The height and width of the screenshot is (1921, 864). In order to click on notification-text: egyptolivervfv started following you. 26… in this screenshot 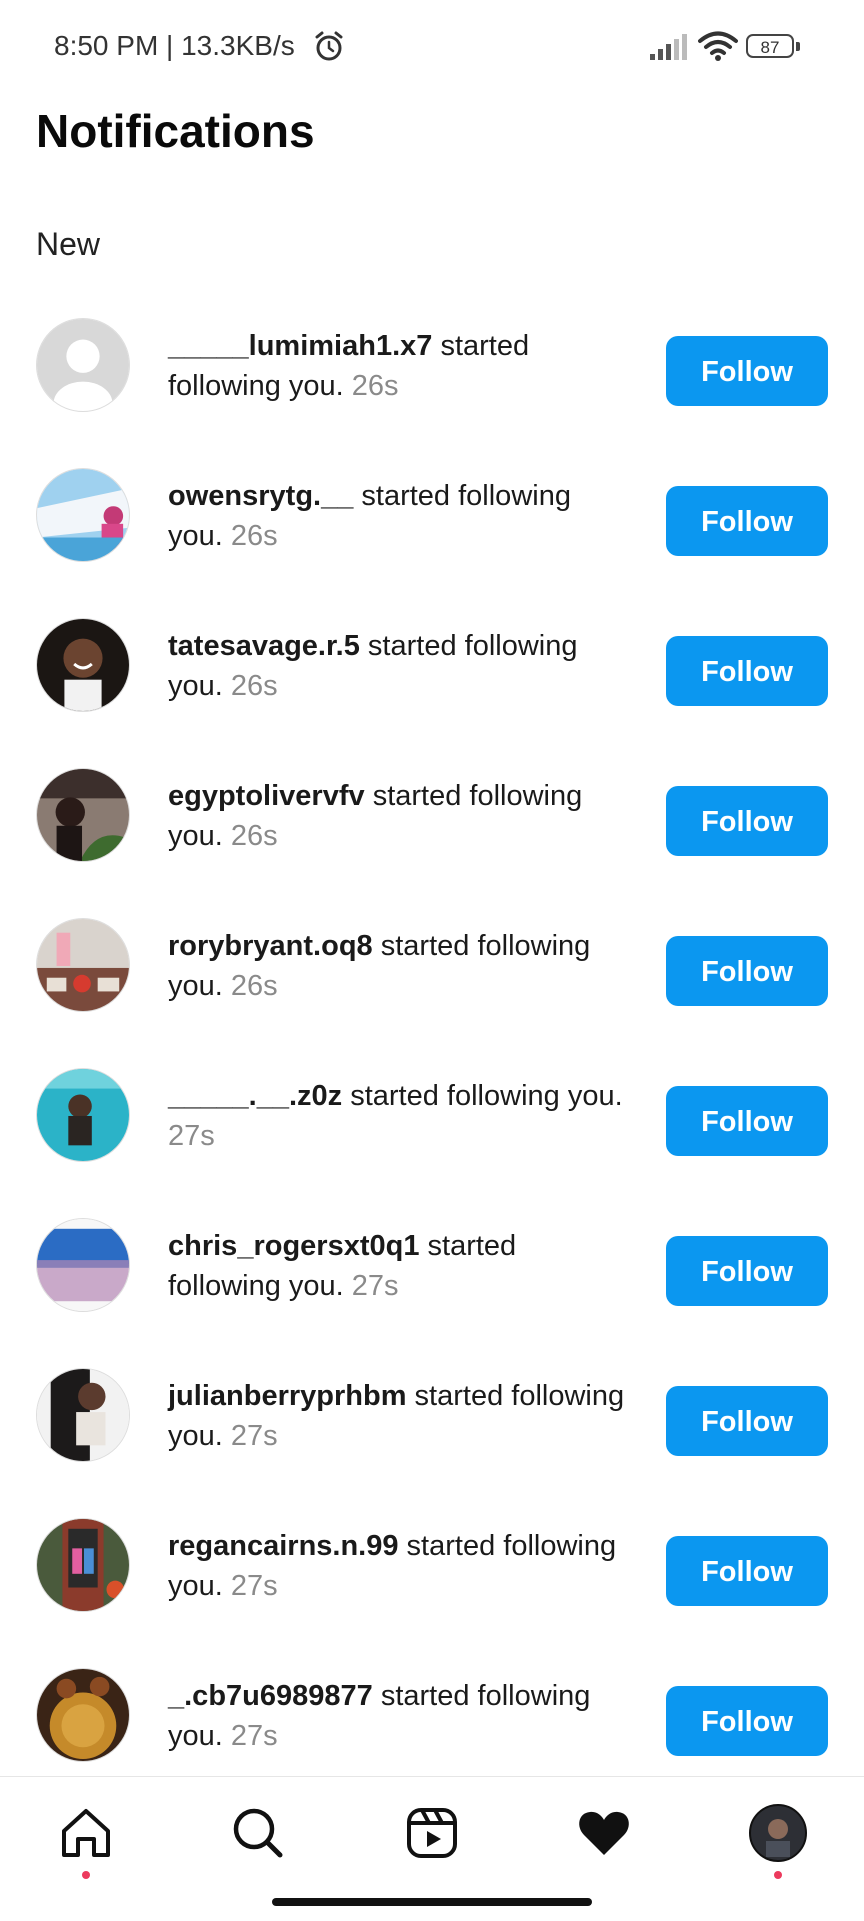, I will do `click(398, 816)`.